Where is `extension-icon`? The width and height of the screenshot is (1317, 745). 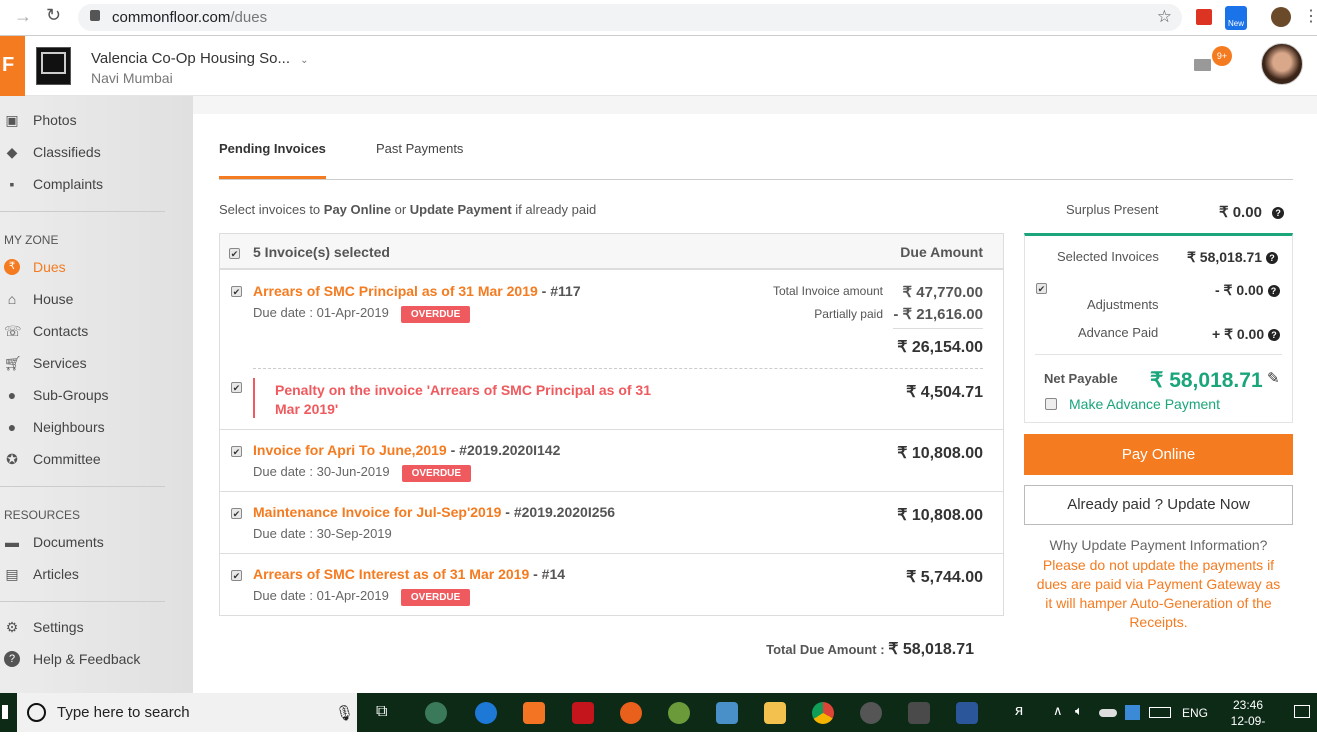 extension-icon is located at coordinates (1204, 17).